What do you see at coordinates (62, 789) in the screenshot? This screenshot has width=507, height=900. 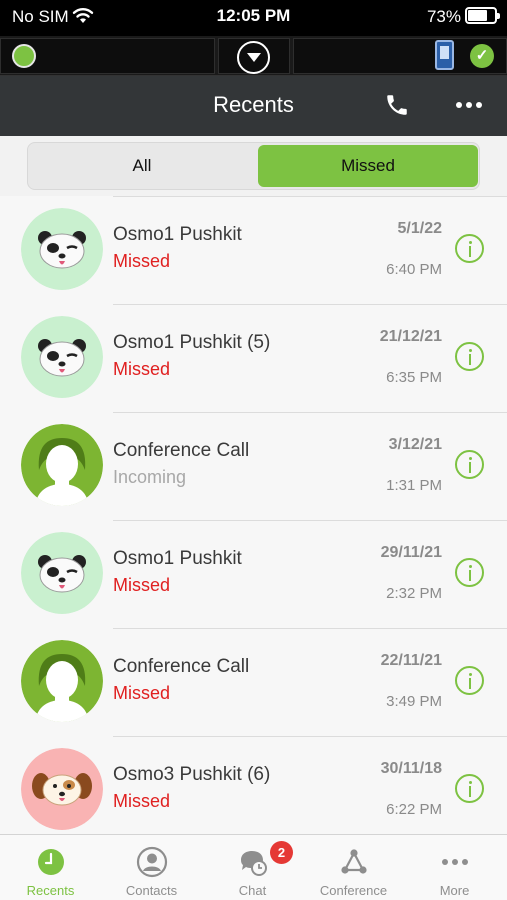 I see `puppy-avatar` at bounding box center [62, 789].